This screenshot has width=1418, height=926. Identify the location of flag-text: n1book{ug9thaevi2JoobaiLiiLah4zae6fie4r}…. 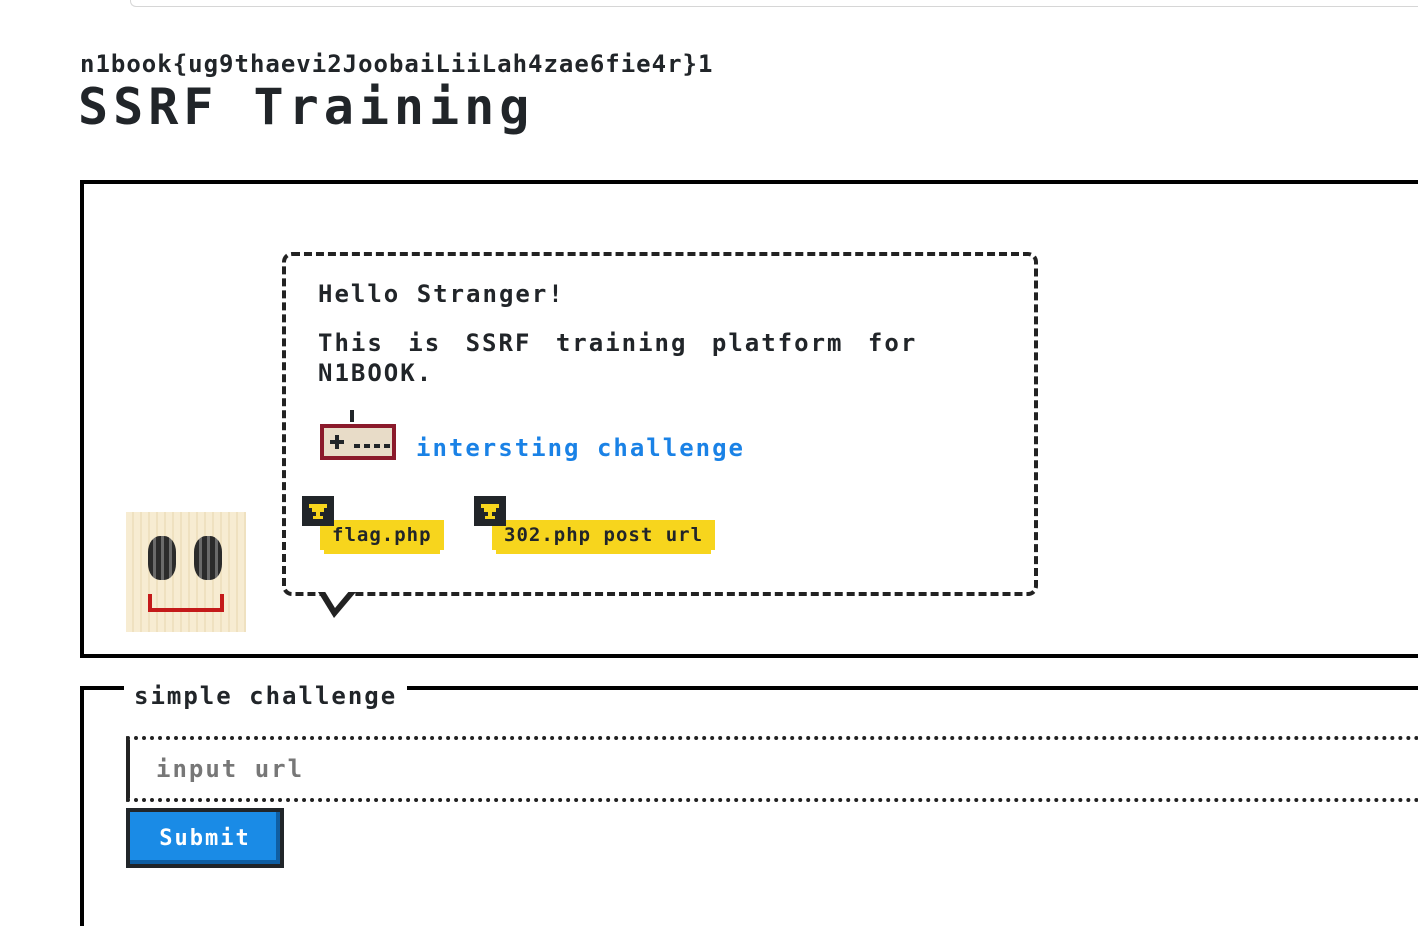
(397, 64).